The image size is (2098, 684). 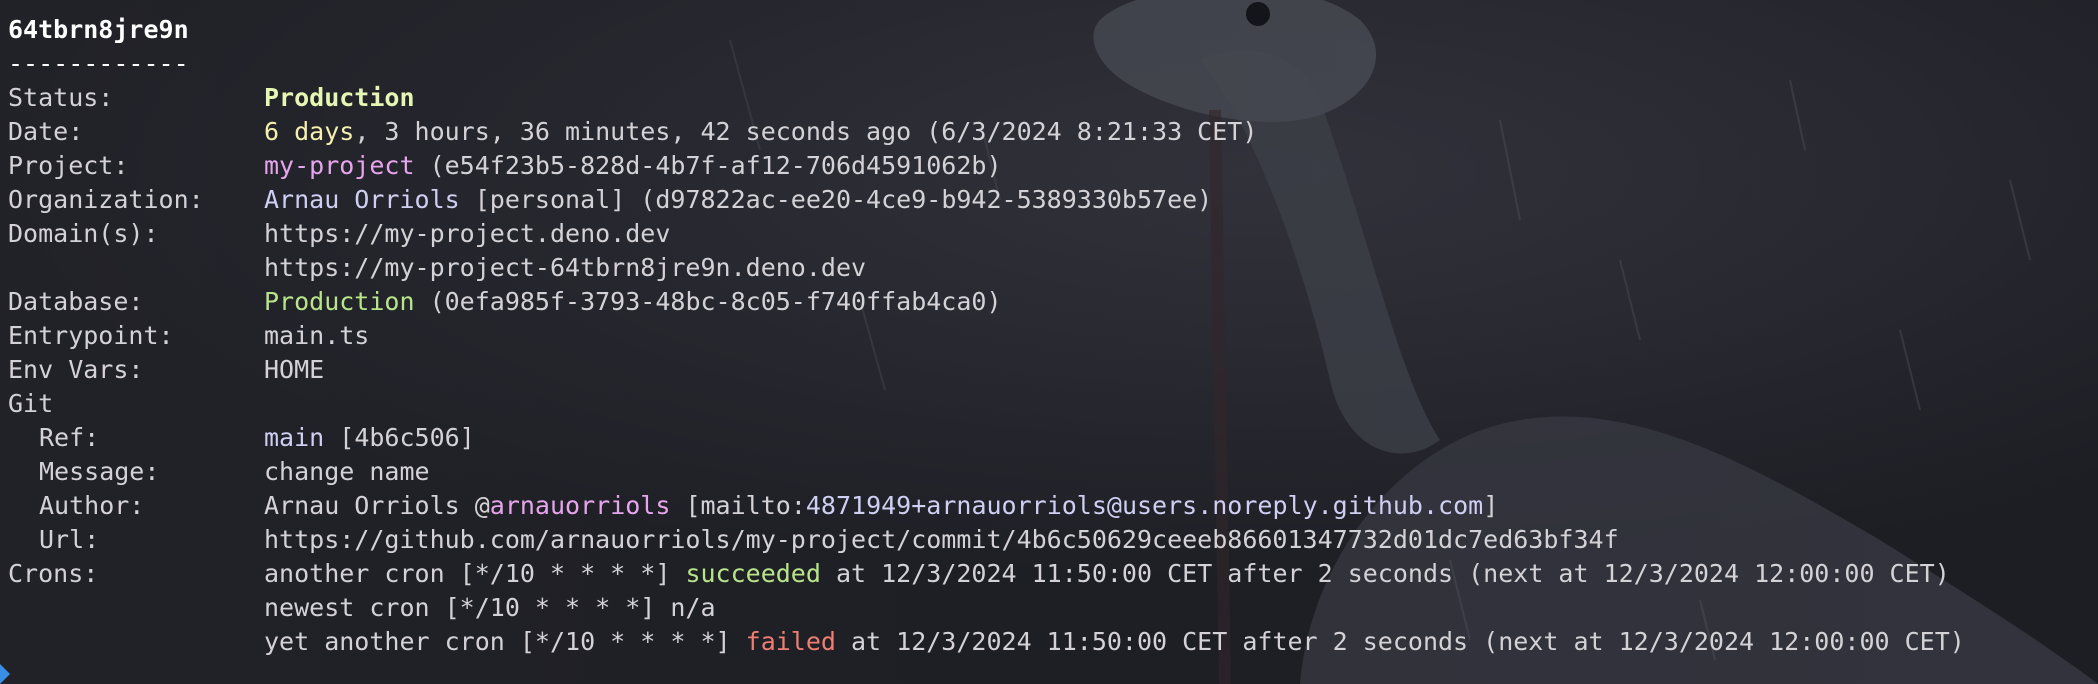 What do you see at coordinates (294, 369) in the screenshot?
I see `env-vars-value: HOME` at bounding box center [294, 369].